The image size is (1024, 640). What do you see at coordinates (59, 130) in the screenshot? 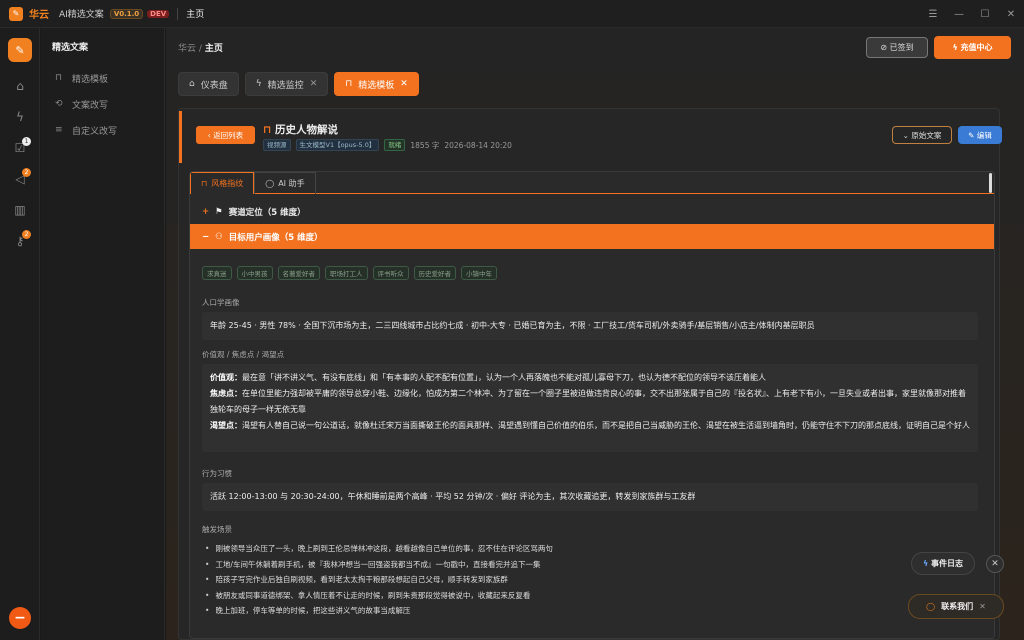
I see `sliders-icon: ≡` at bounding box center [59, 130].